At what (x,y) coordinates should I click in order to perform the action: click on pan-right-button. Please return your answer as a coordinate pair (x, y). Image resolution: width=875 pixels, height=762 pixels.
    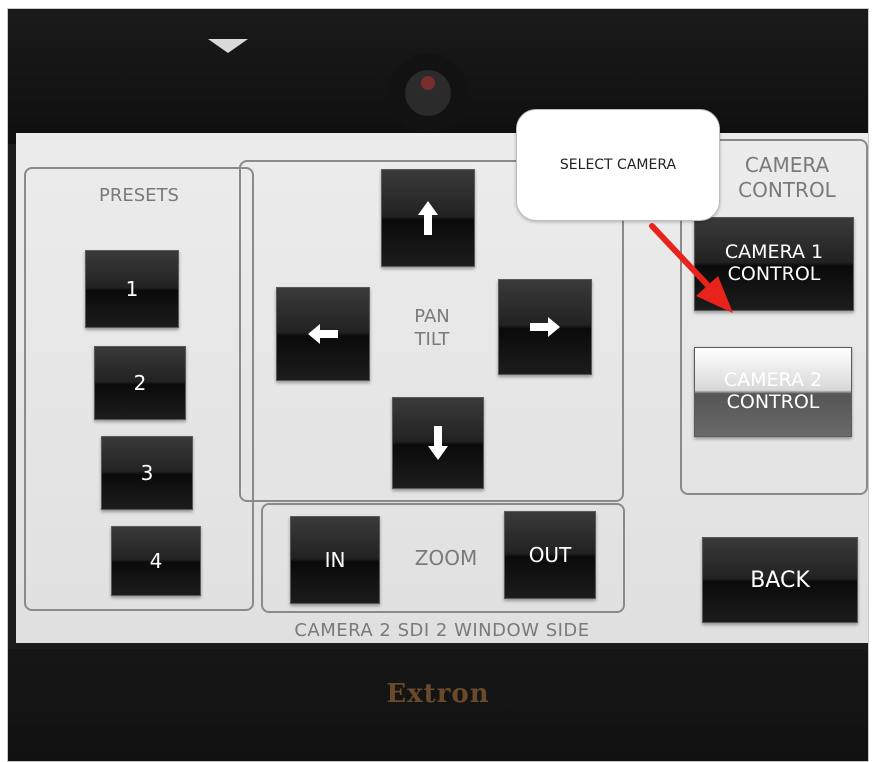
    Looking at the image, I should click on (545, 327).